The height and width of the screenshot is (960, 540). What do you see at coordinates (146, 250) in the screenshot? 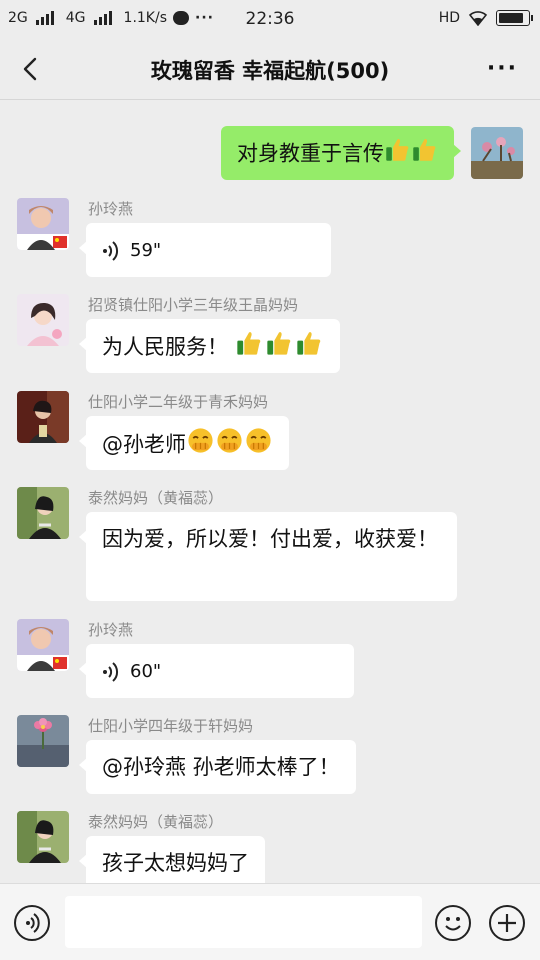
I see `voice-duration: 59"` at bounding box center [146, 250].